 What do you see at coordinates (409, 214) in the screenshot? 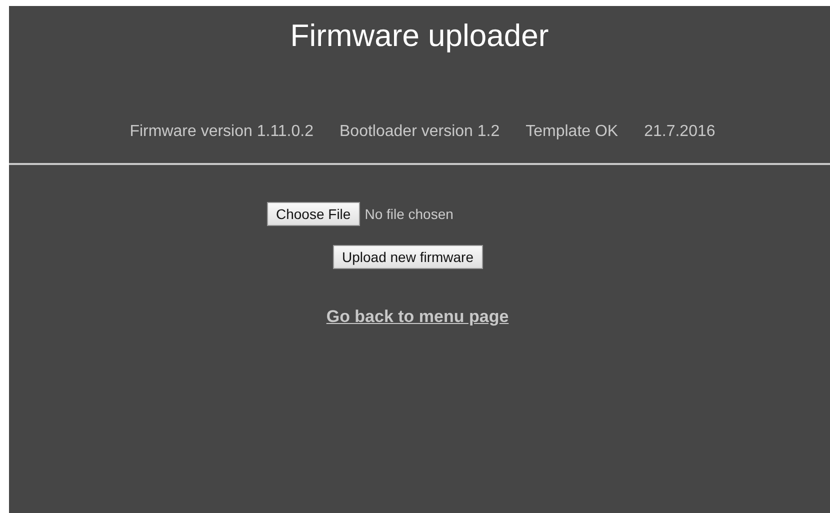
I see `file-status: No file chosen` at bounding box center [409, 214].